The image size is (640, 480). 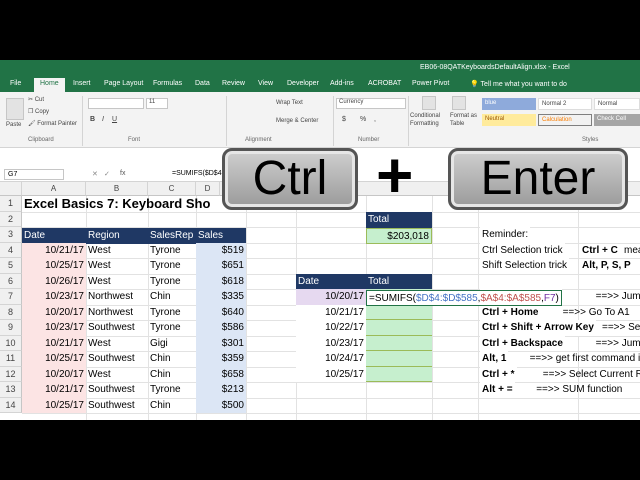 What do you see at coordinates (617, 104) in the screenshot?
I see `style-normal: Normal` at bounding box center [617, 104].